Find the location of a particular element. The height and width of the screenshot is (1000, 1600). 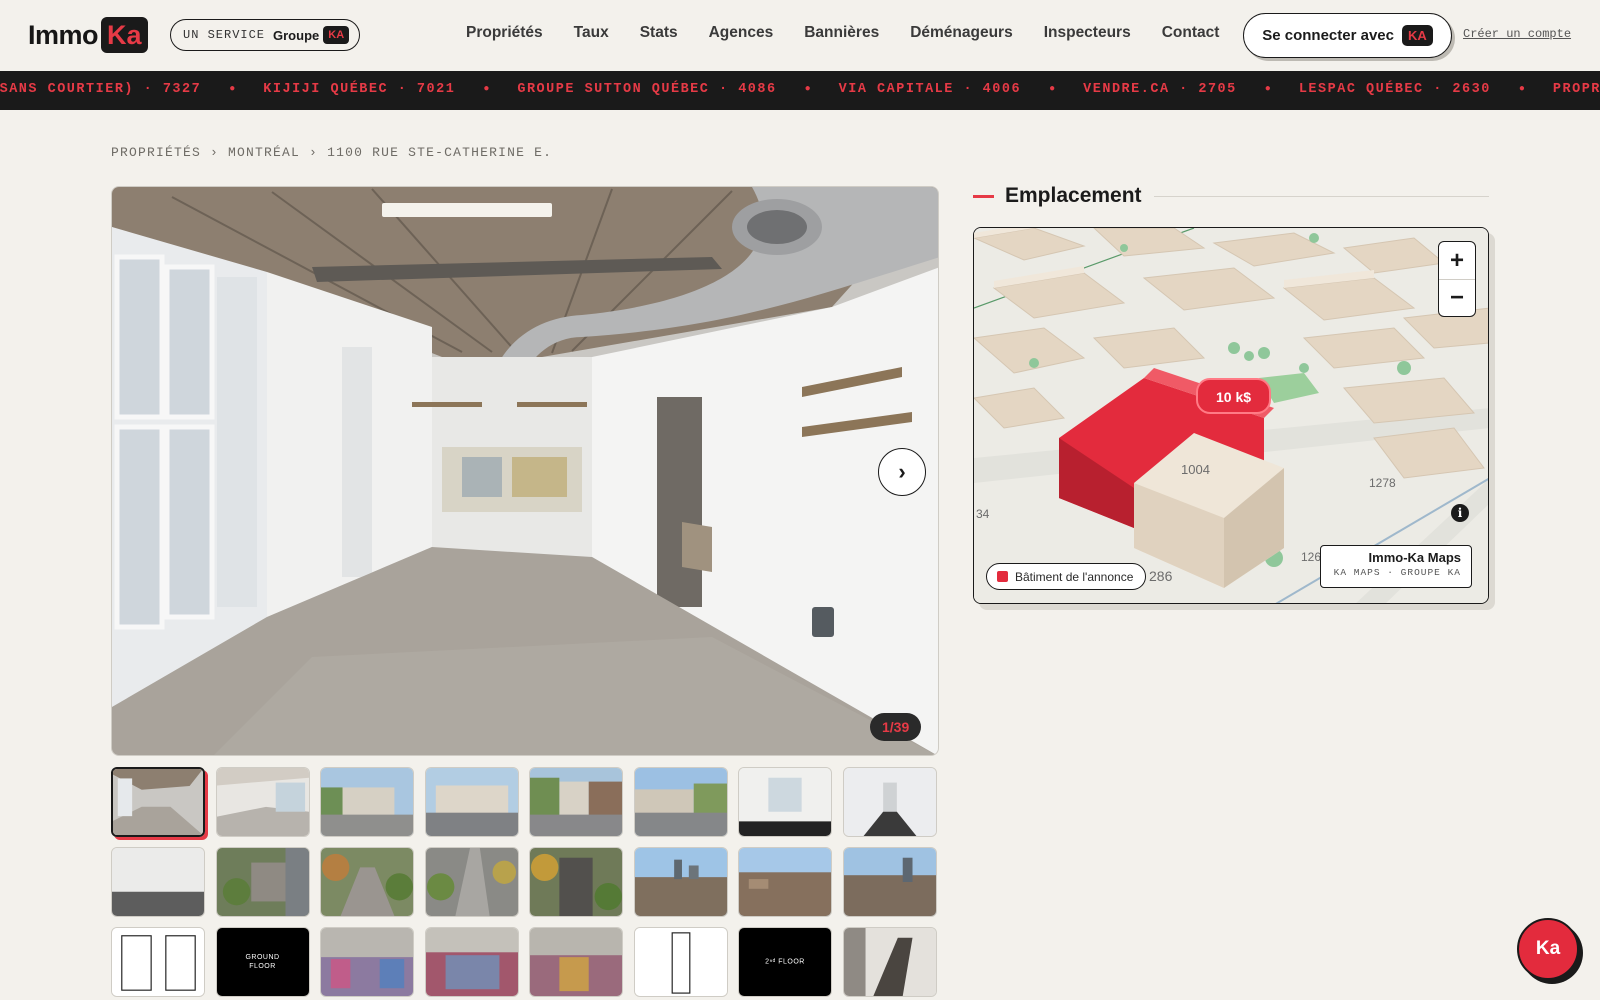

service-label: UN SERVICE is located at coordinates (224, 35).